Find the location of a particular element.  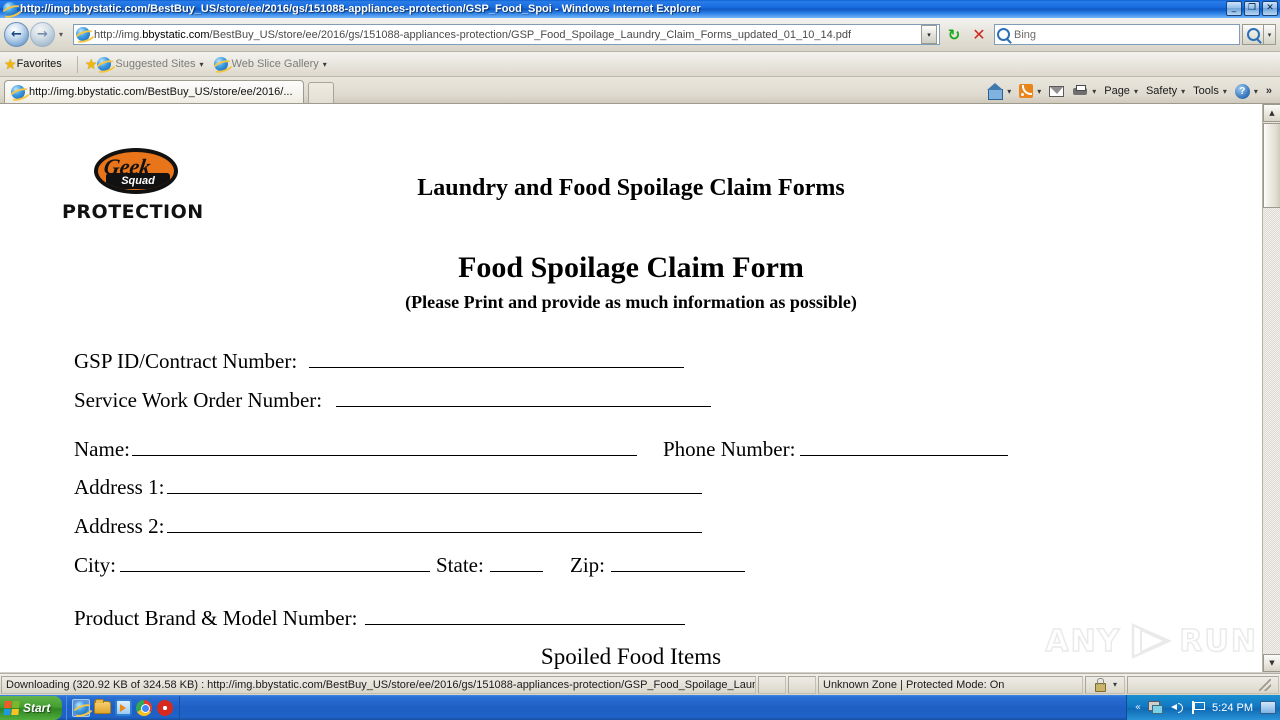

protected-mode-indicator: ▾ is located at coordinates (1105, 684).